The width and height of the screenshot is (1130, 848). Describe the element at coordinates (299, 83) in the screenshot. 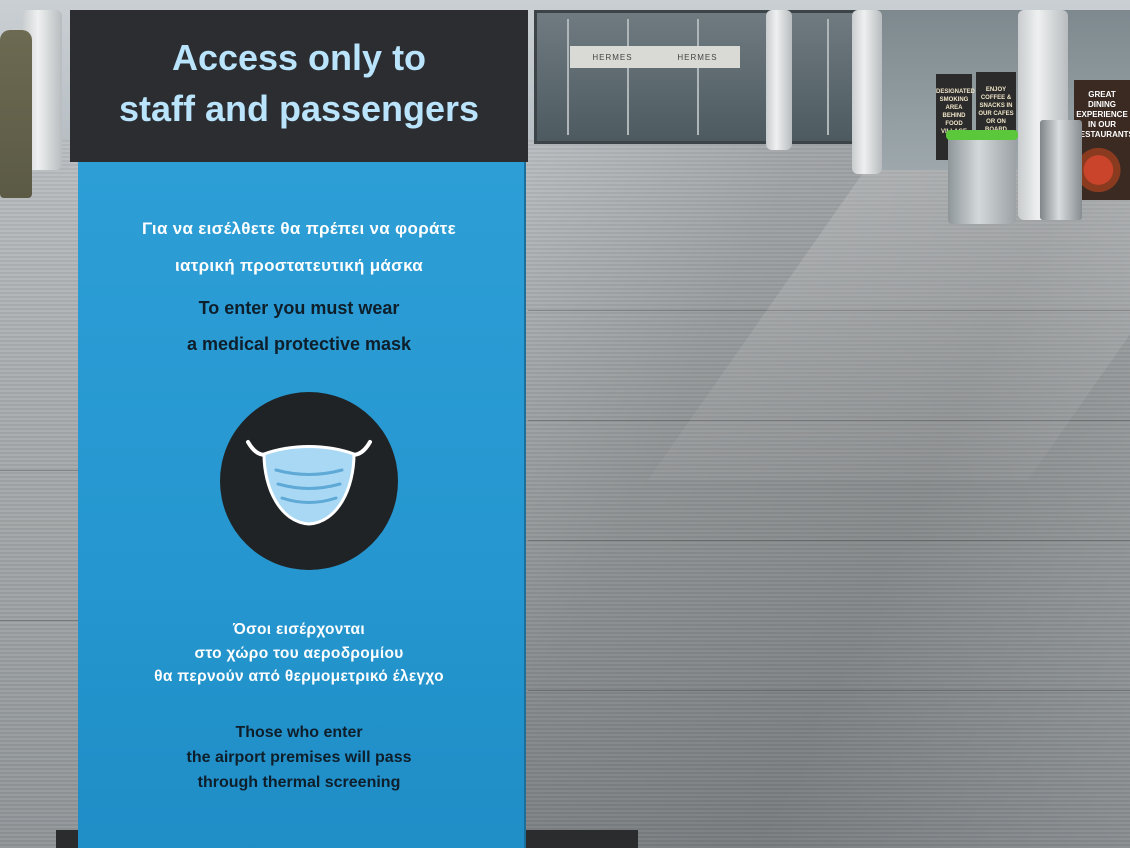

I see `sign-title: Access only to staff and passengers` at that location.